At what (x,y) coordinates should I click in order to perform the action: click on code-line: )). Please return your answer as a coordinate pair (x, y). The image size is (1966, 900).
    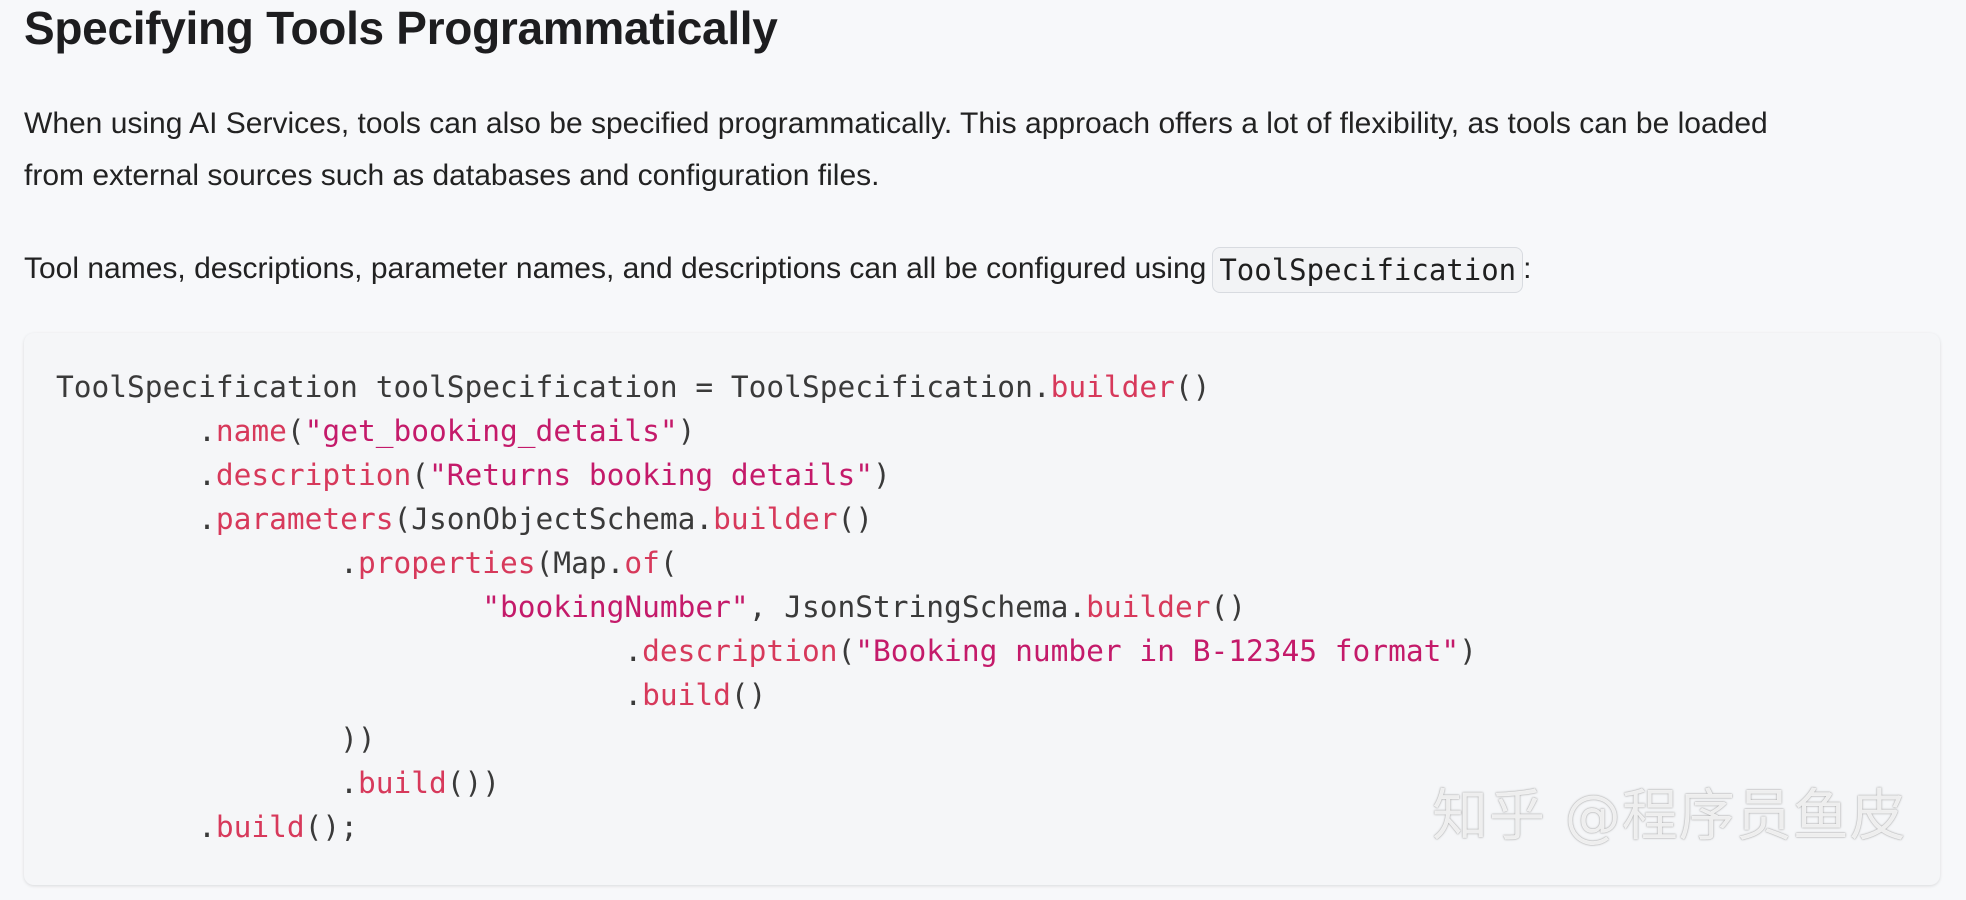
    Looking at the image, I should click on (766, 739).